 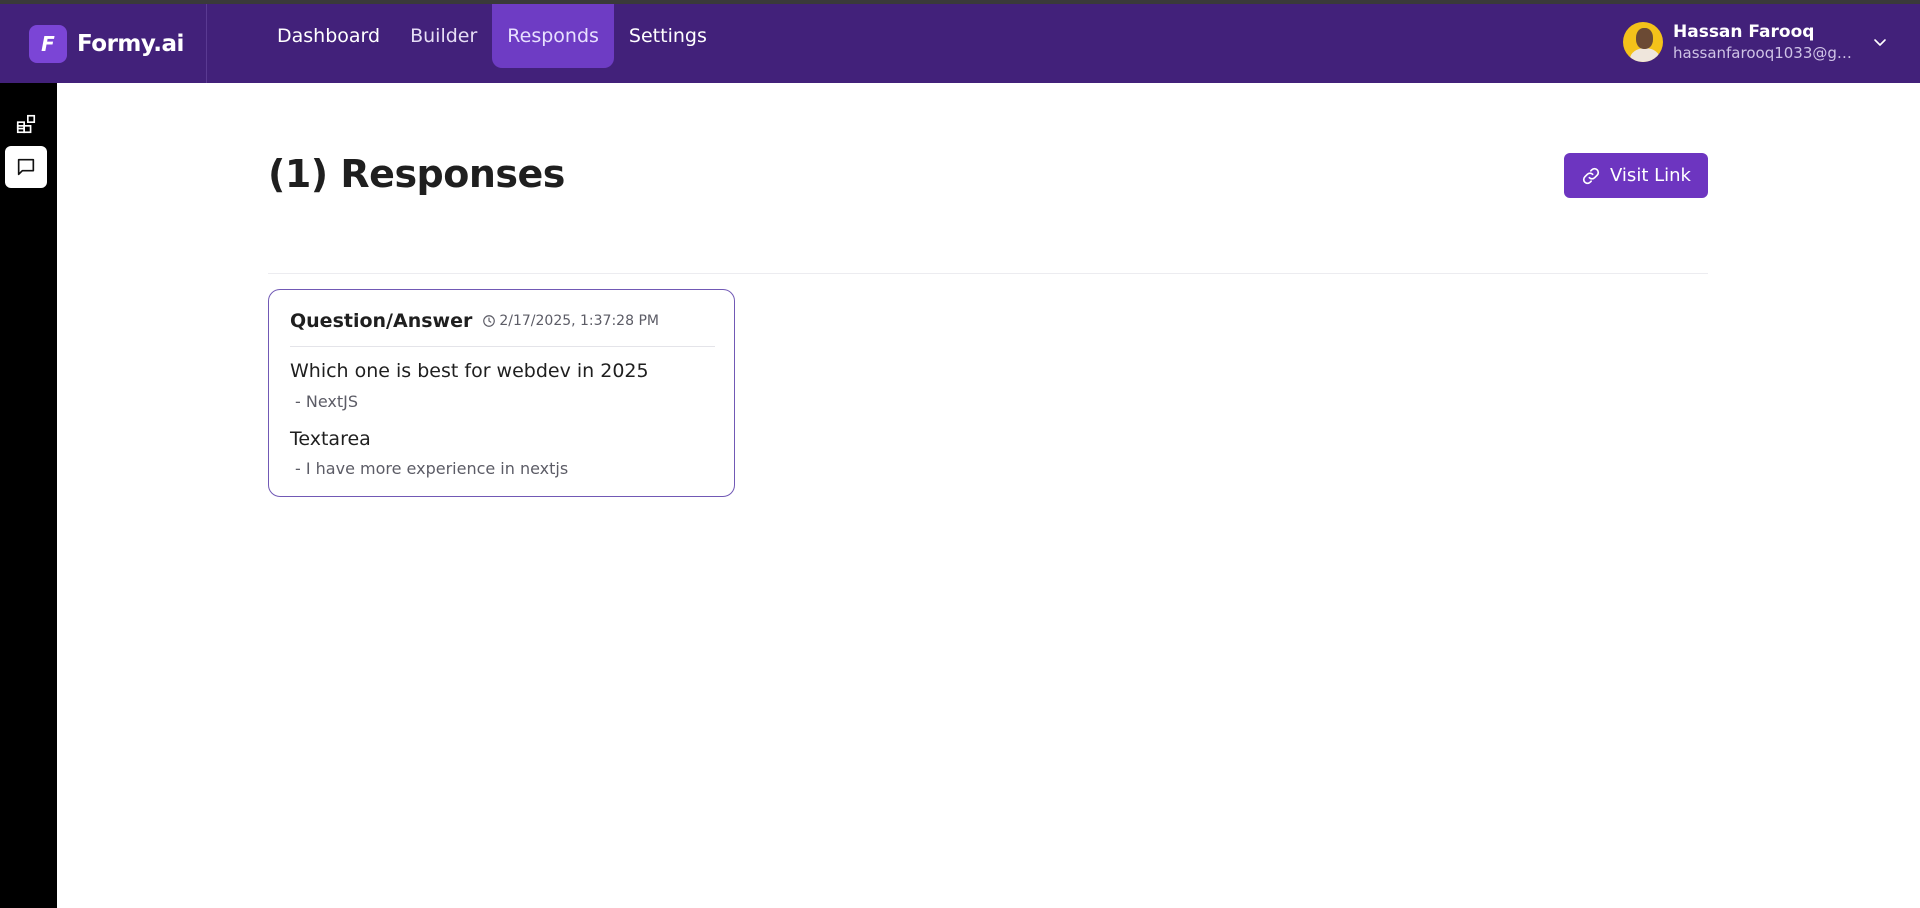 What do you see at coordinates (474, 321) in the screenshot?
I see `response-card-header: Question/Answer 2/17/2025, 1:37:28 PM` at bounding box center [474, 321].